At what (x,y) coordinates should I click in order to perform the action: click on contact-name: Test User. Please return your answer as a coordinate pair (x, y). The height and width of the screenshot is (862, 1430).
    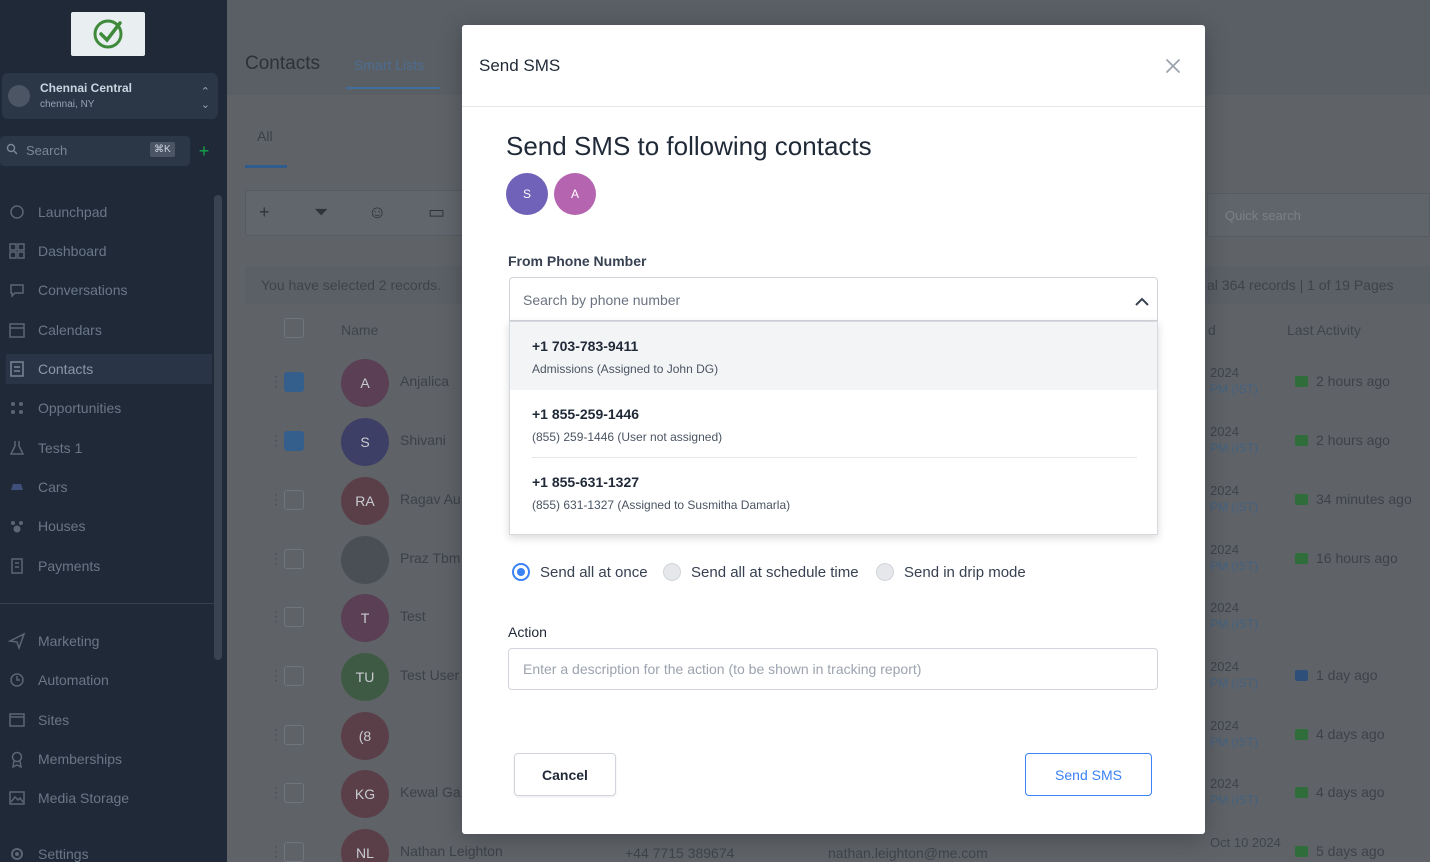
    Looking at the image, I should click on (429, 675).